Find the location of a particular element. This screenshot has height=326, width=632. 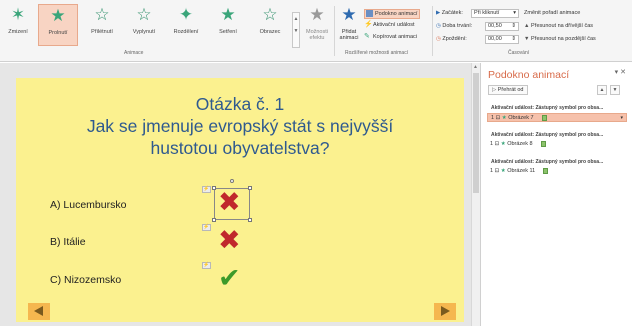

move-earlier-button: ▲ Přesunout na dřívější čas is located at coordinates (558, 26).